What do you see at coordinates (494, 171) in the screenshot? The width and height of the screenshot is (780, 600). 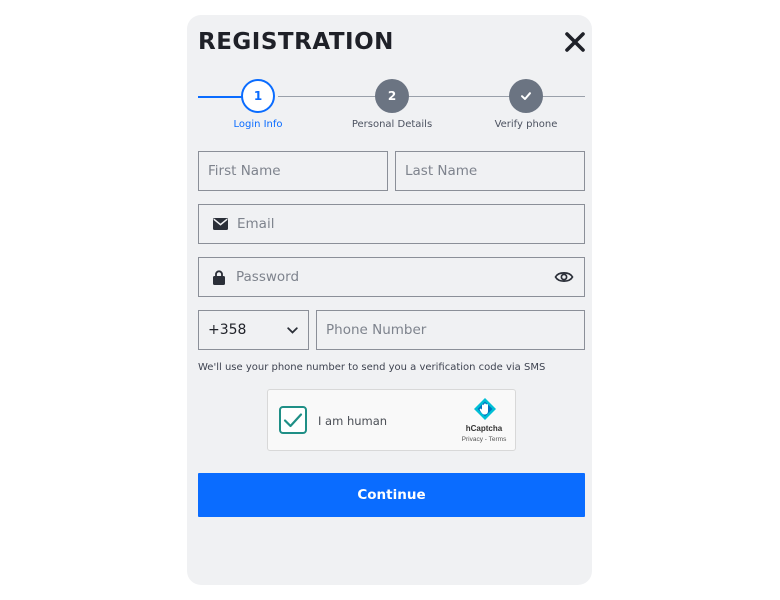 I see `last-name-input` at bounding box center [494, 171].